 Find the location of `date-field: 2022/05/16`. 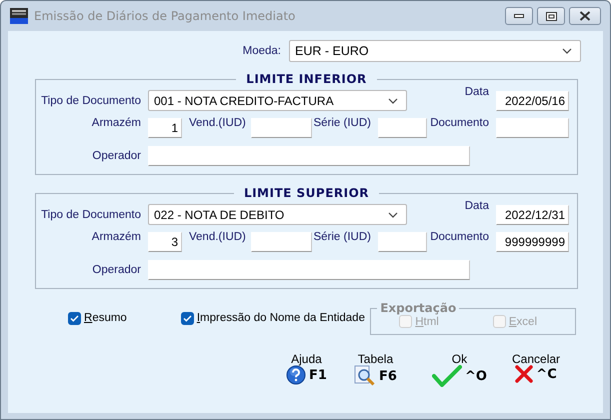

date-field: 2022/05/16 is located at coordinates (532, 100).